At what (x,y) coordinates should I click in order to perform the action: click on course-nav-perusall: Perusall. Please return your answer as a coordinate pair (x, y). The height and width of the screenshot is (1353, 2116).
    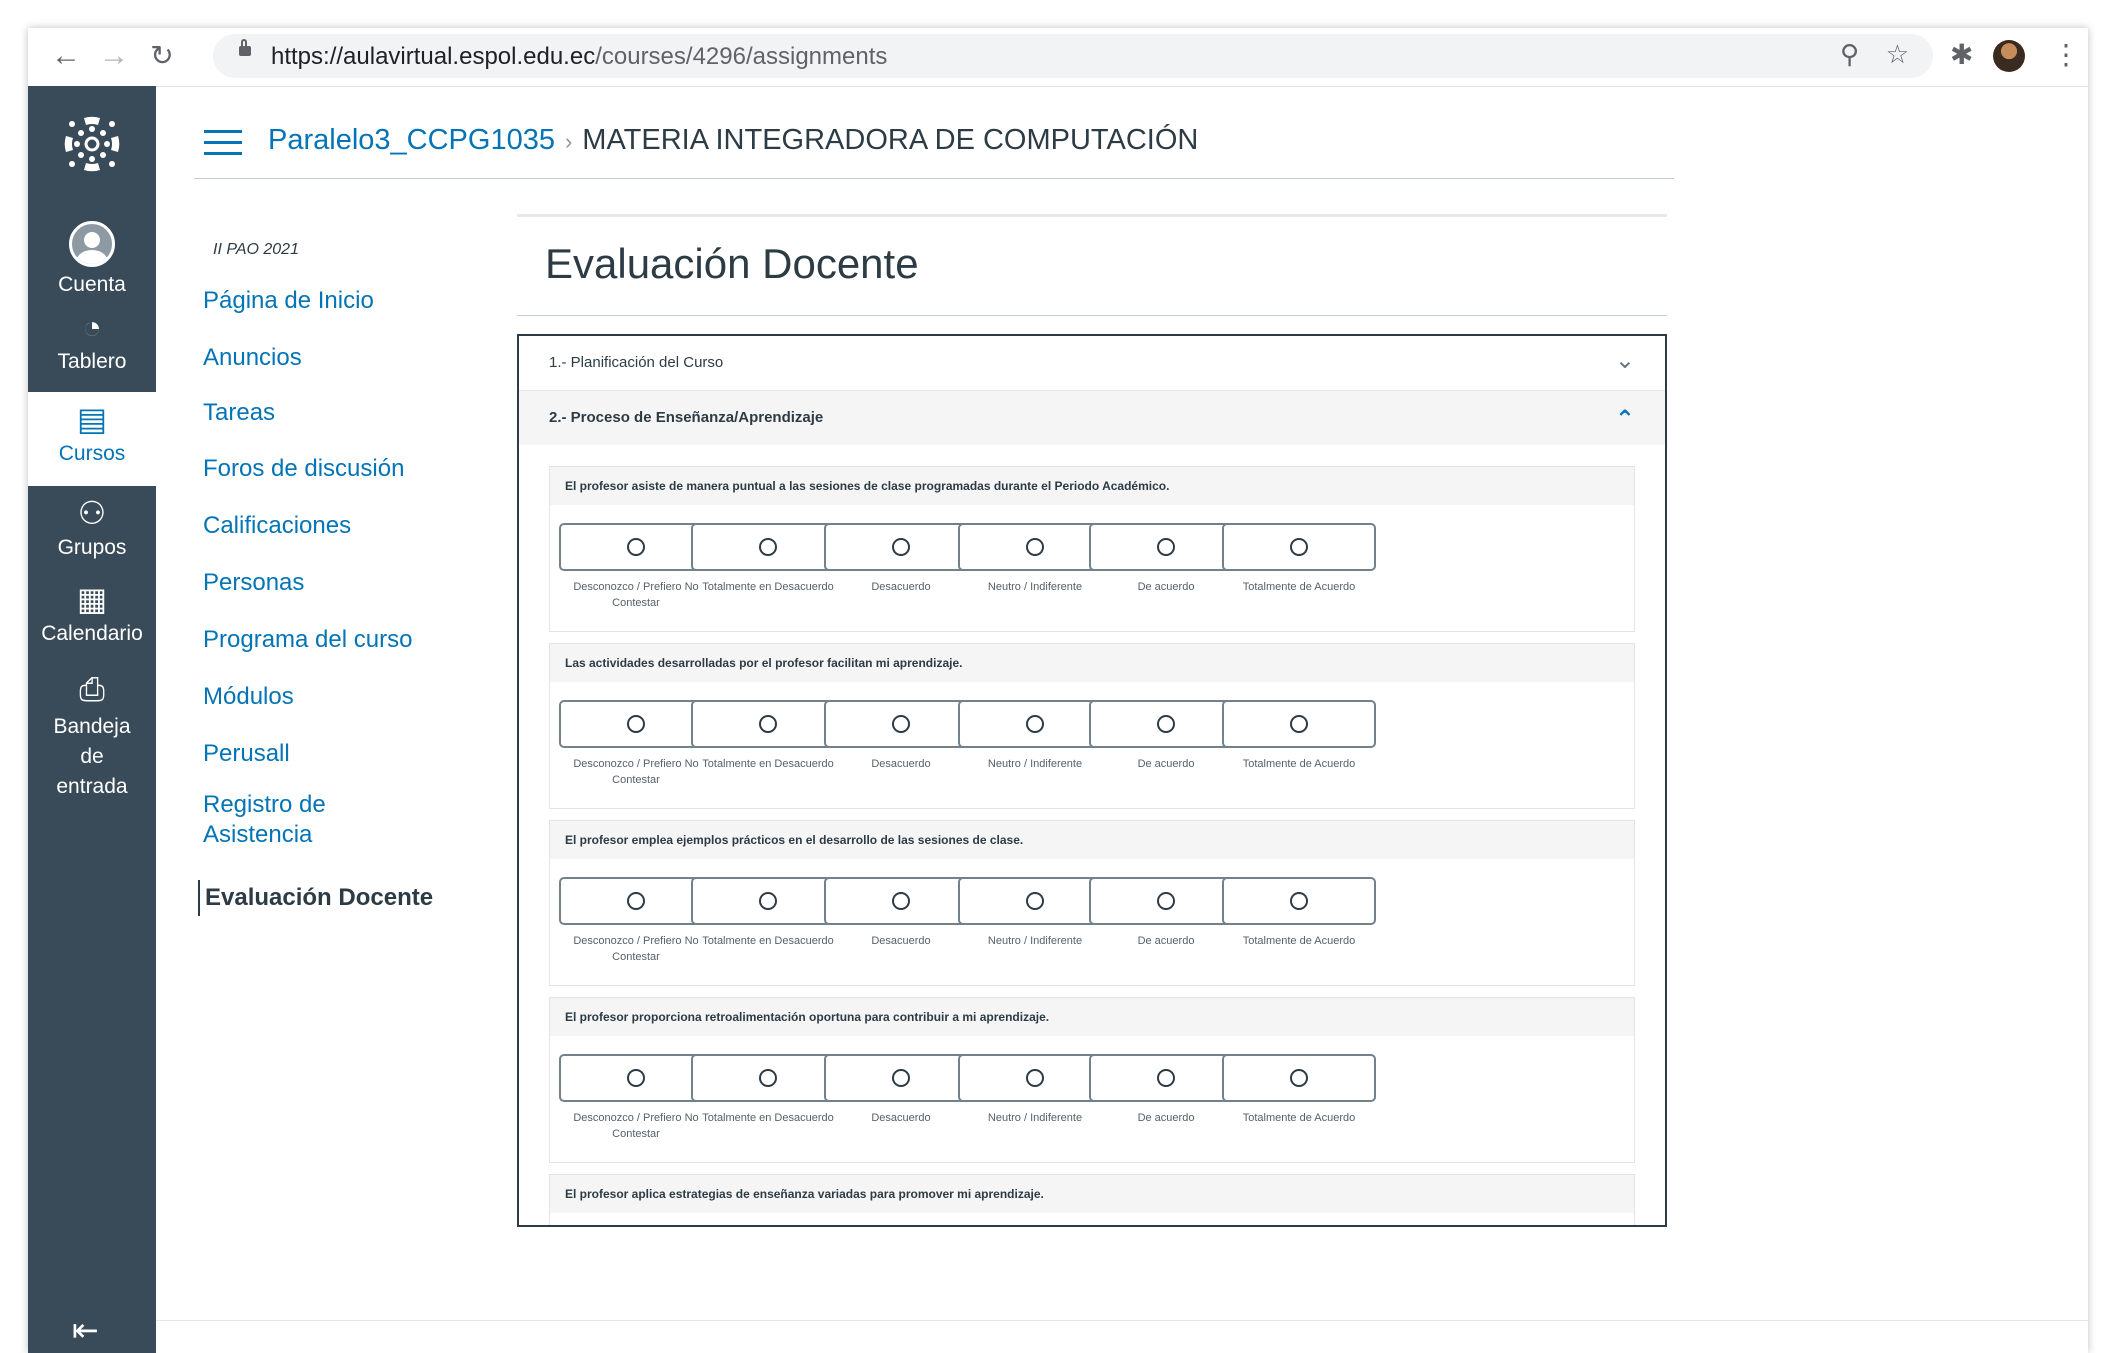
    Looking at the image, I should click on (246, 754).